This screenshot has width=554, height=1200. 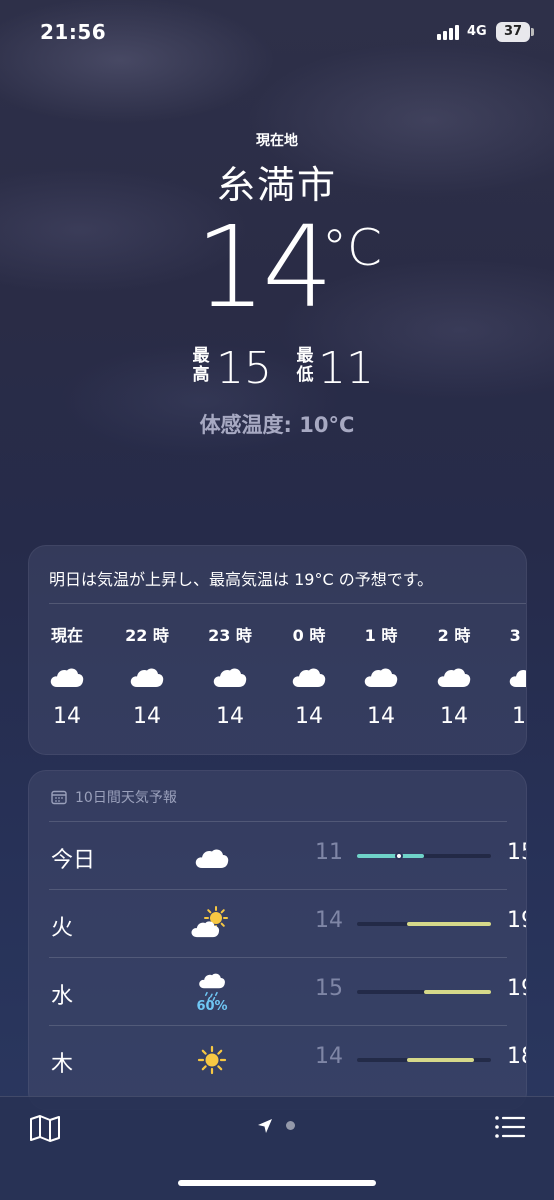 I want to click on hourly-item: 23 時 14, so click(x=230, y=675).